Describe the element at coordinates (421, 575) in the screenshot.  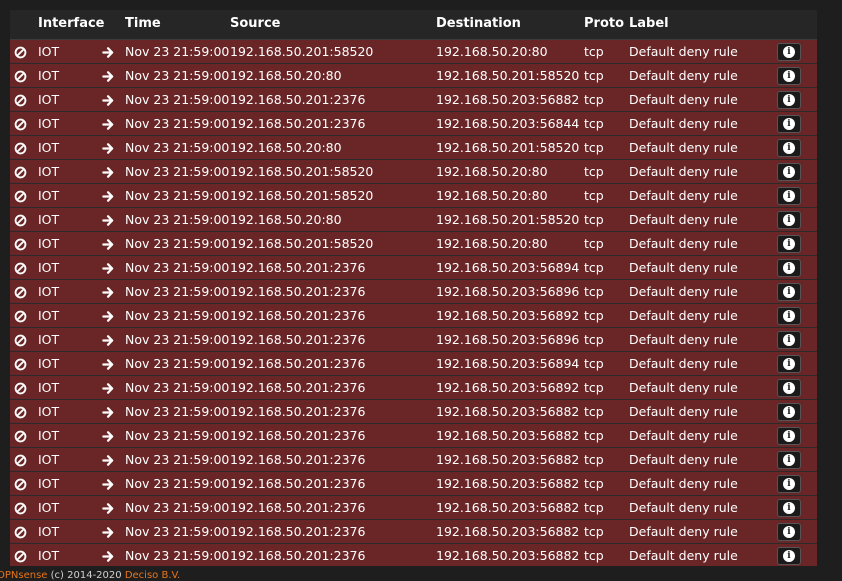
I see `footer: OPNsense (c) 2014-2020 Deciso B.V.` at that location.